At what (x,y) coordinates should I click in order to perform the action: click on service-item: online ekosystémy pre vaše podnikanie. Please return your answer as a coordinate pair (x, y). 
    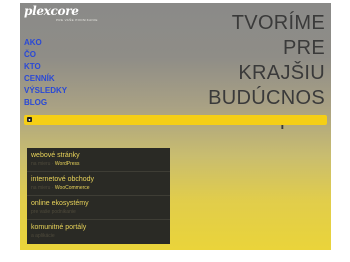
    Looking at the image, I should click on (98, 208).